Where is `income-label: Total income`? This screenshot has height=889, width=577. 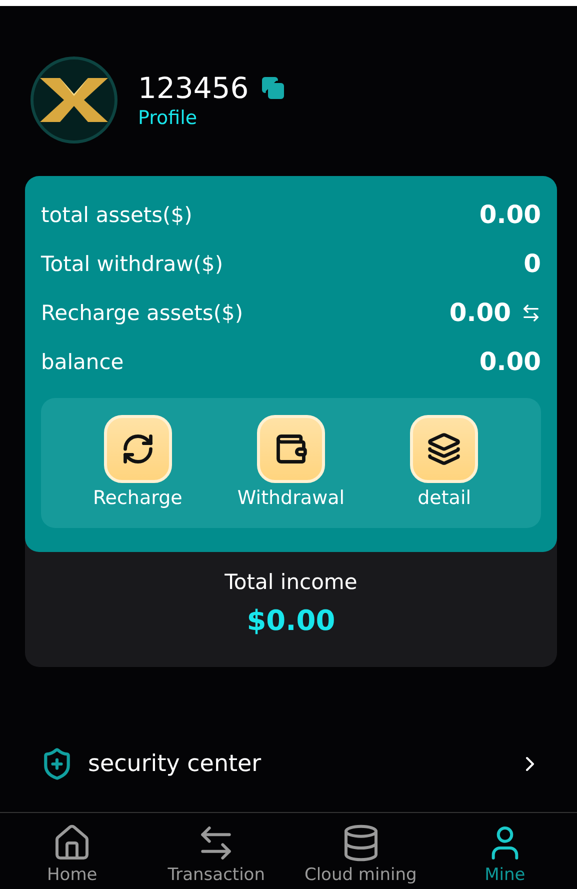 income-label: Total income is located at coordinates (291, 582).